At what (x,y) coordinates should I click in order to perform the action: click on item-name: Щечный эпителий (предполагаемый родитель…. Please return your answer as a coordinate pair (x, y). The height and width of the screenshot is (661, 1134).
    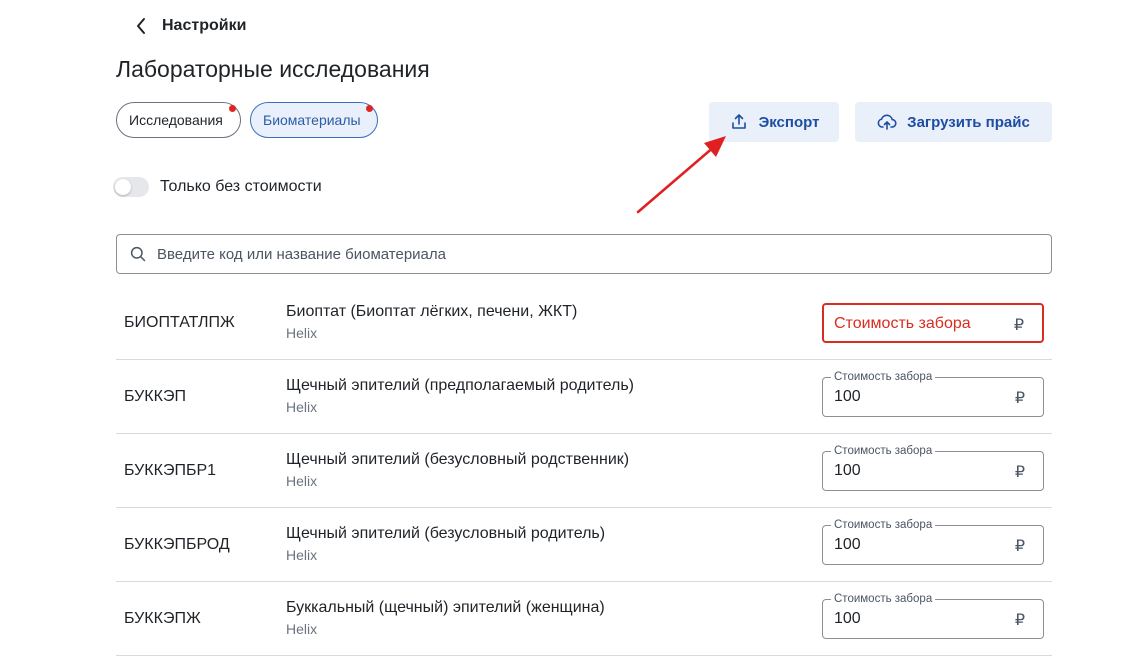
    Looking at the image, I should click on (460, 385).